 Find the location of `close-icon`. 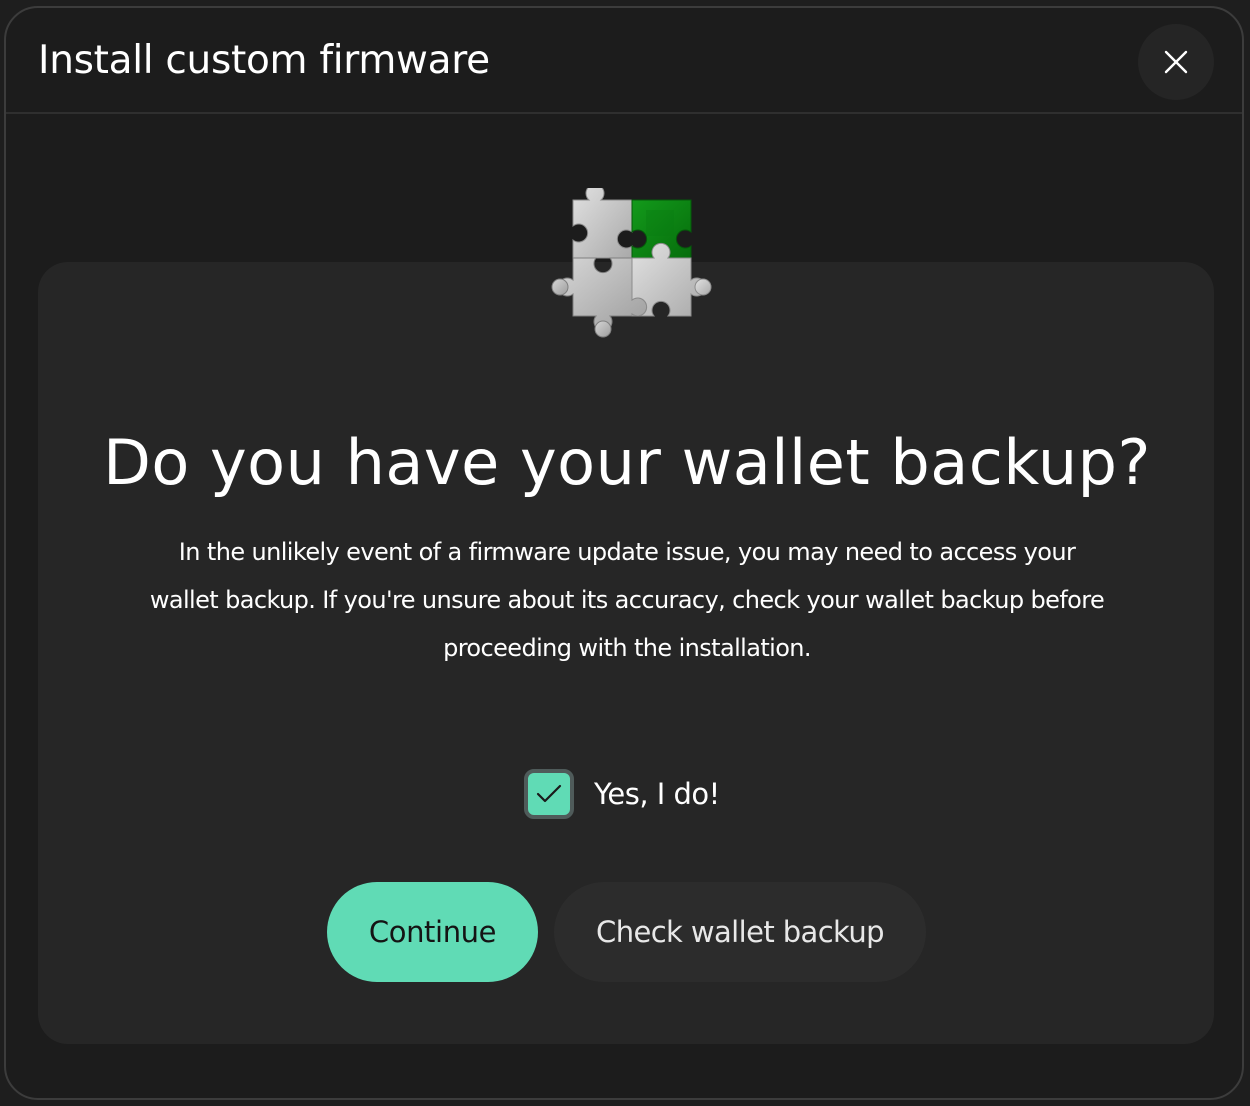

close-icon is located at coordinates (1176, 62).